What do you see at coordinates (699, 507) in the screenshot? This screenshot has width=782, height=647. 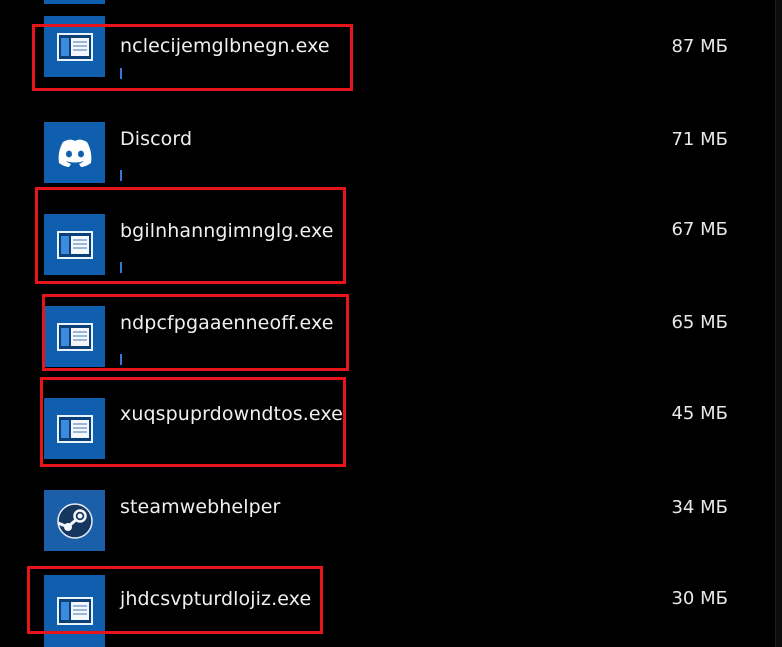 I see `memory-size: 34 МБ` at bounding box center [699, 507].